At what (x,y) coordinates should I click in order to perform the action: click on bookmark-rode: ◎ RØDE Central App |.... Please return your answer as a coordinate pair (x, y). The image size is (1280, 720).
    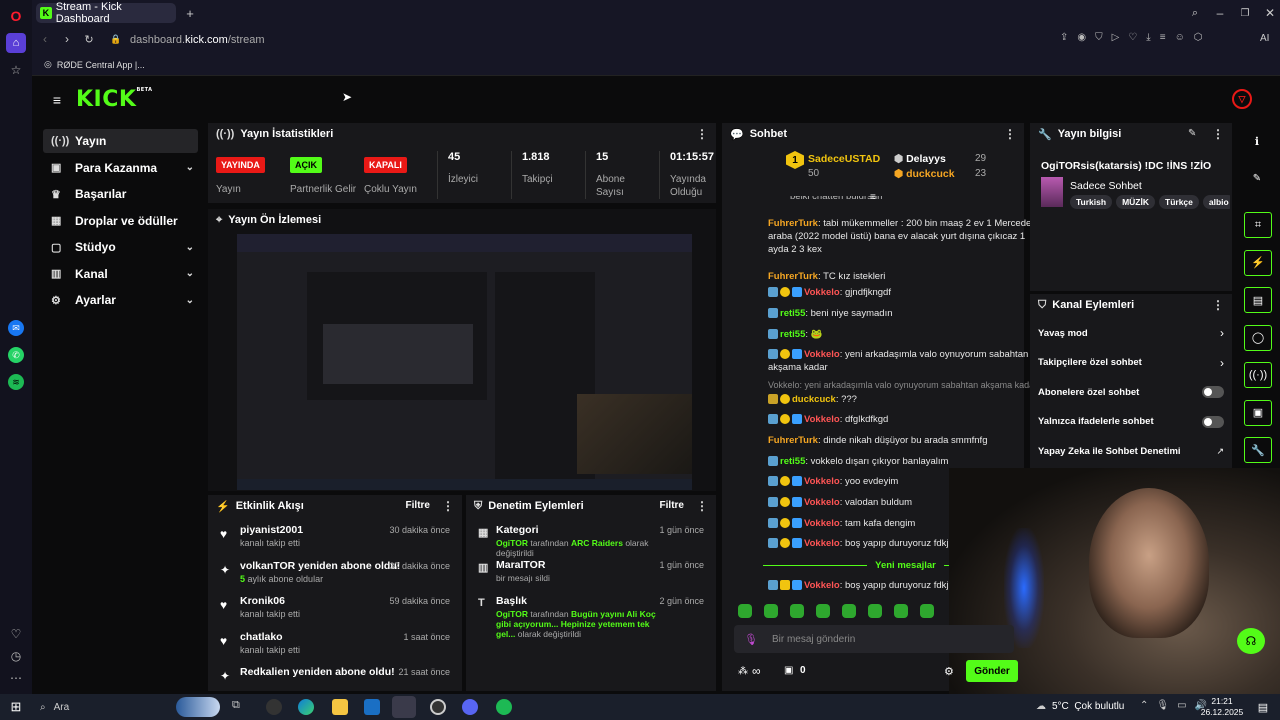
    Looking at the image, I should click on (94, 64).